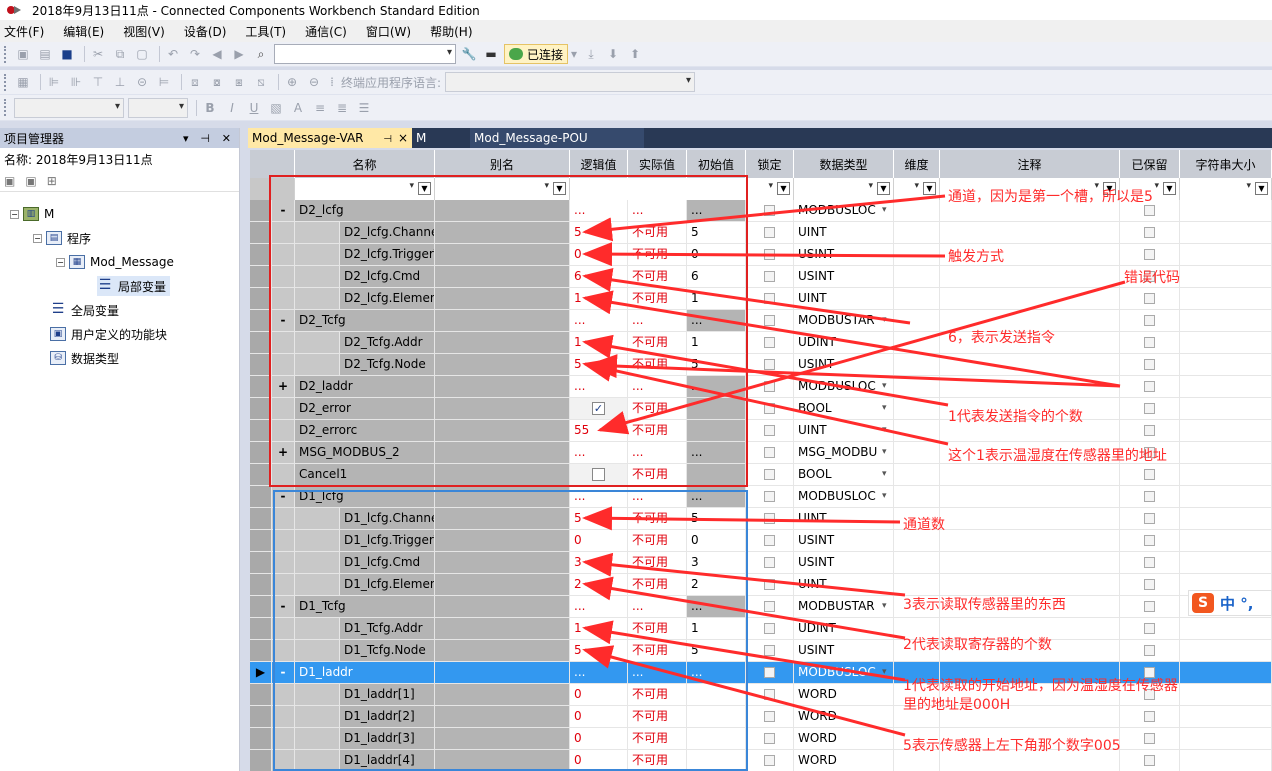 This screenshot has width=1272, height=771. Describe the element at coordinates (115, 262) in the screenshot. I see `tree-item-mod-message: − ▦ Mod_Message` at that location.